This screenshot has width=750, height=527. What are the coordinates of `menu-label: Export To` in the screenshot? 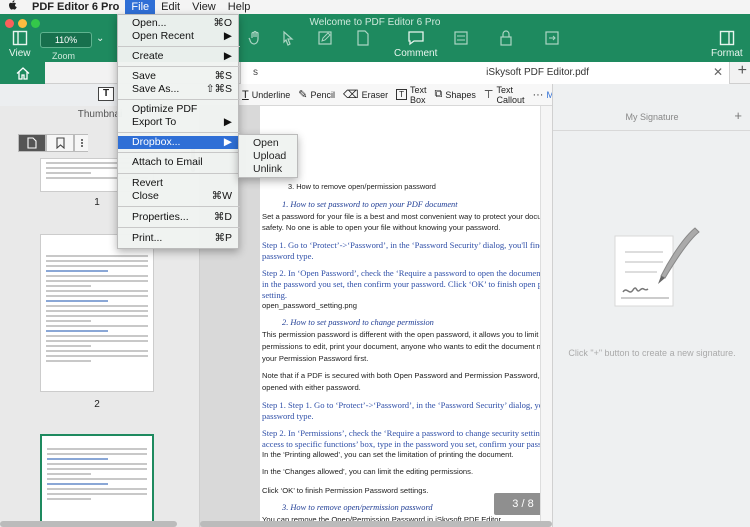 It's located at (154, 122).